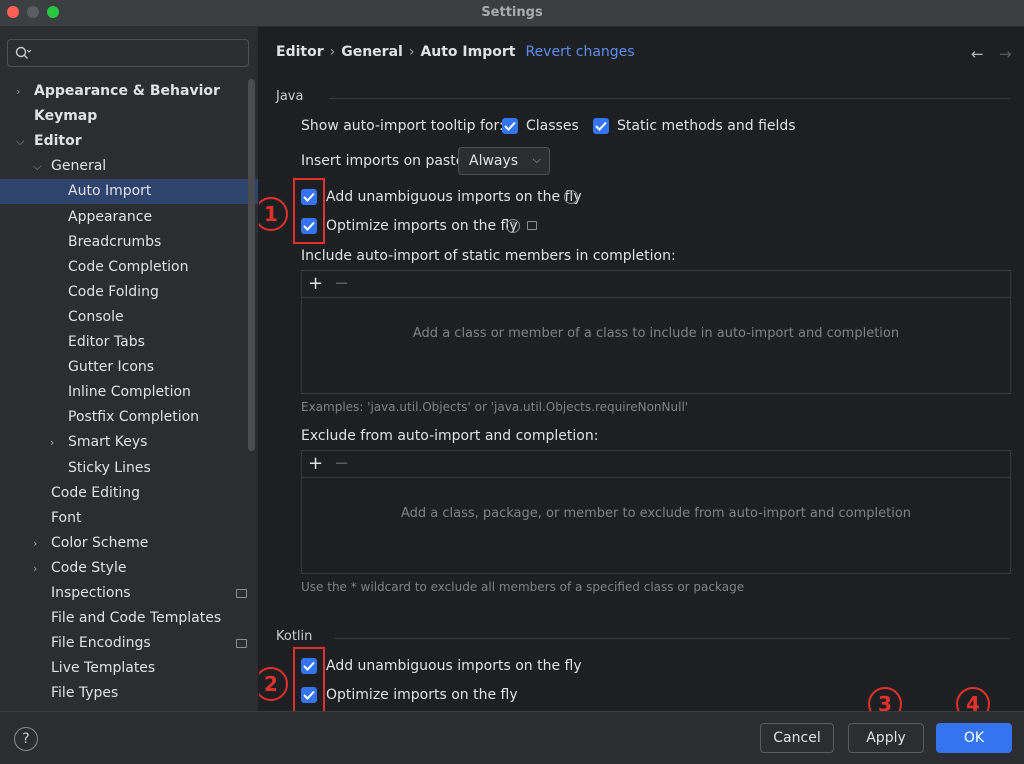  What do you see at coordinates (129, 568) in the screenshot?
I see `sidebar-item-code-style: › Code Style` at bounding box center [129, 568].